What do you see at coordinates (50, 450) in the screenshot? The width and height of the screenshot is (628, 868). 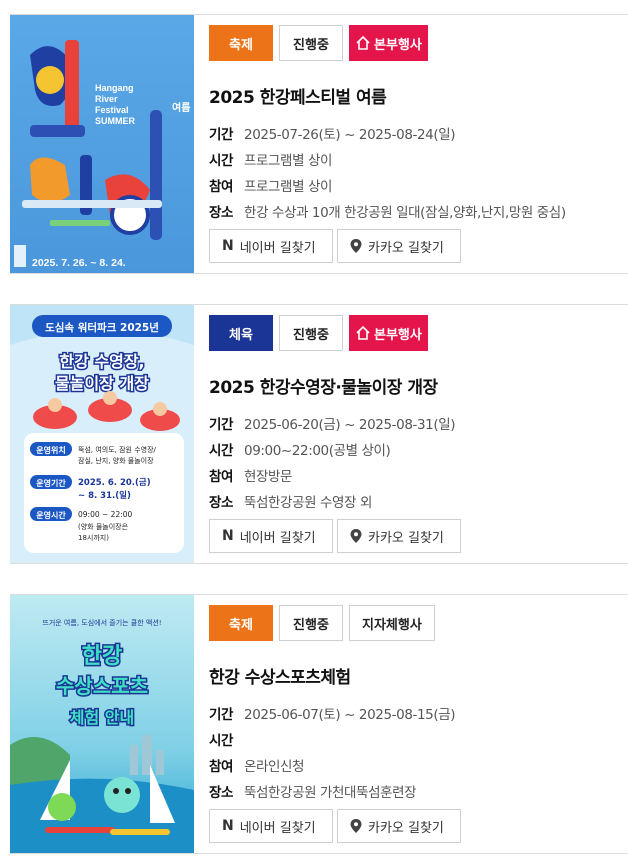 I see `poster-loc-label: 운영위치` at bounding box center [50, 450].